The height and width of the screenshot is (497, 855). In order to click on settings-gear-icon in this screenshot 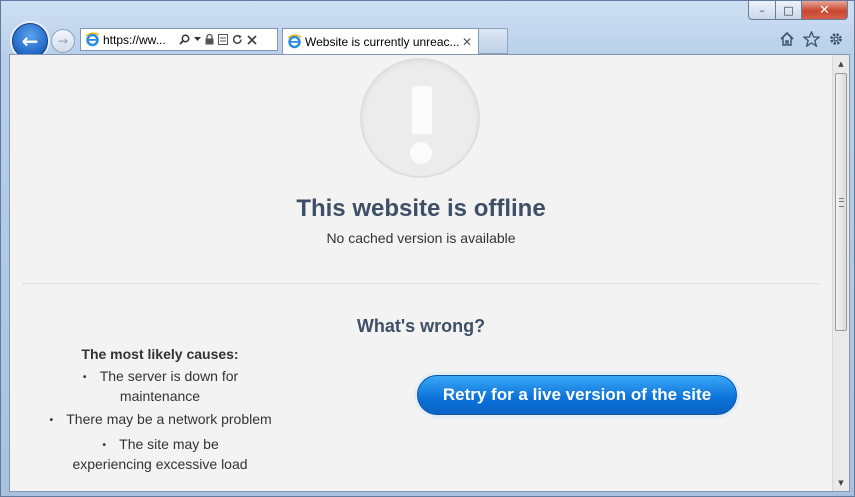, I will do `click(836, 41)`.